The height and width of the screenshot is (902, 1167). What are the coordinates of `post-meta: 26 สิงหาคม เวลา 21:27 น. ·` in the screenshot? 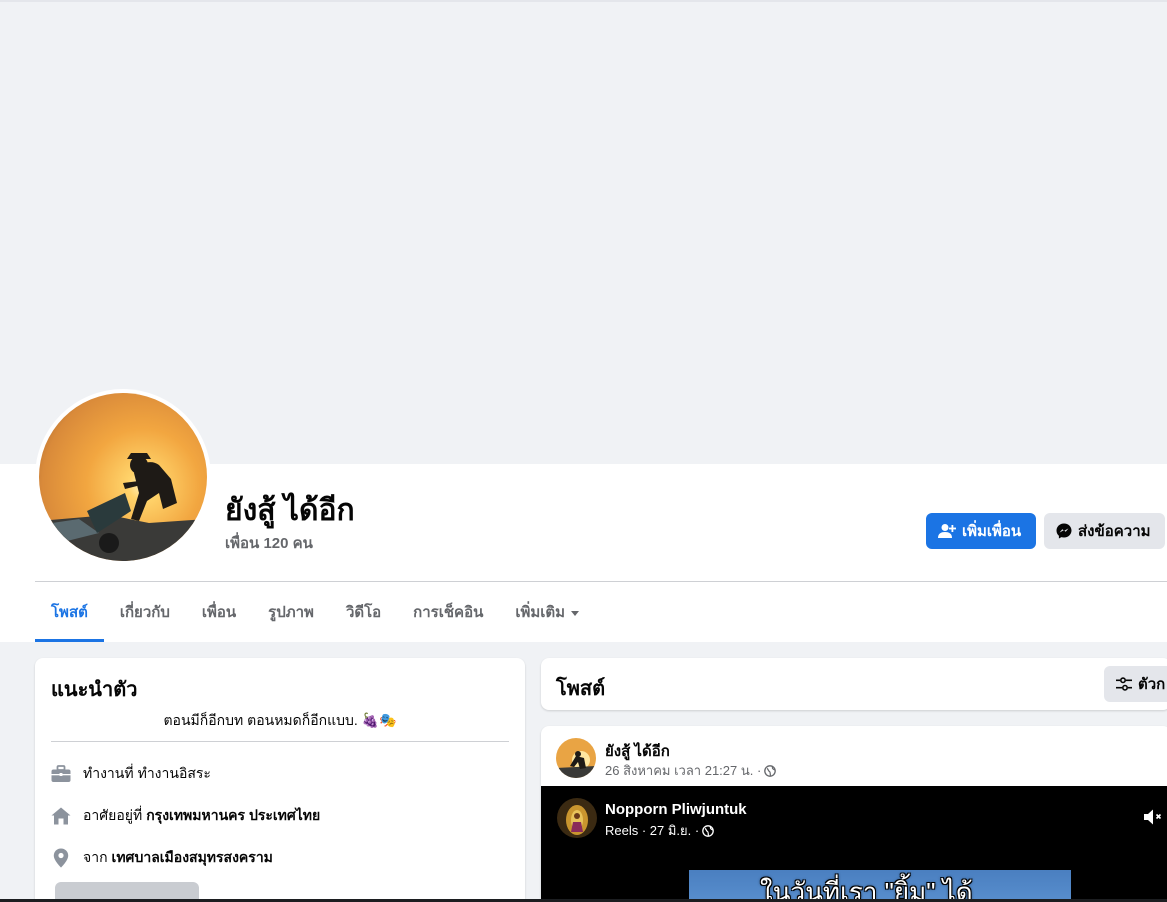 It's located at (691, 770).